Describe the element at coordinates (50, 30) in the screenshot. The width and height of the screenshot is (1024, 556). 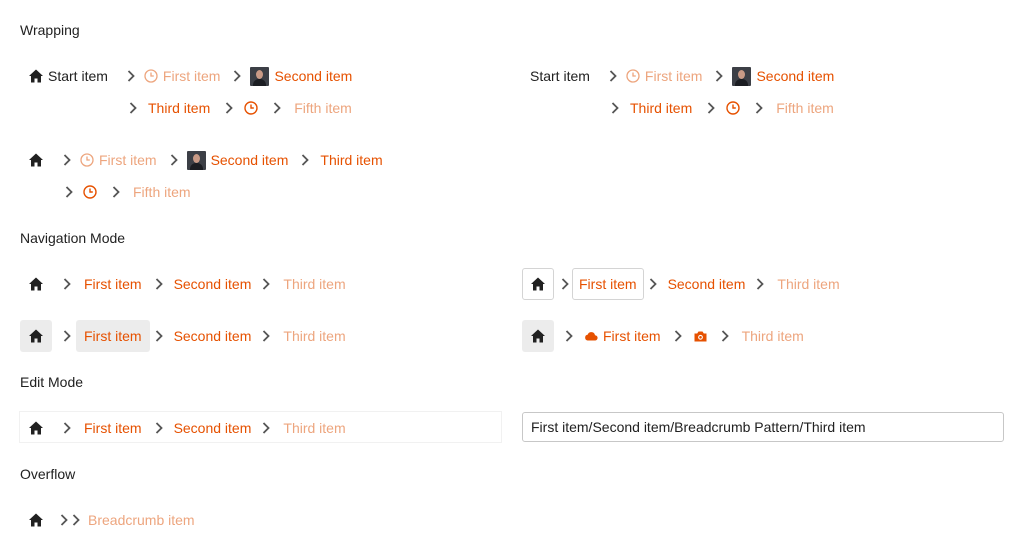
I see `section-title-wrapping: Wrapping` at that location.